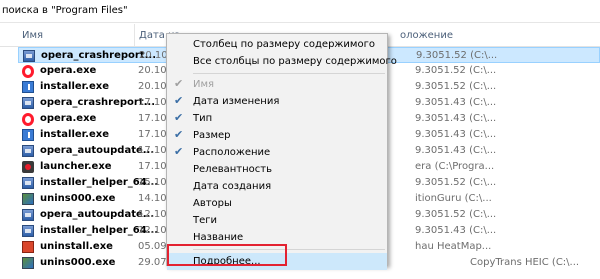 This screenshot has height=279, width=600. Describe the element at coordinates (28, 167) in the screenshot. I see `launcher-icon` at that location.